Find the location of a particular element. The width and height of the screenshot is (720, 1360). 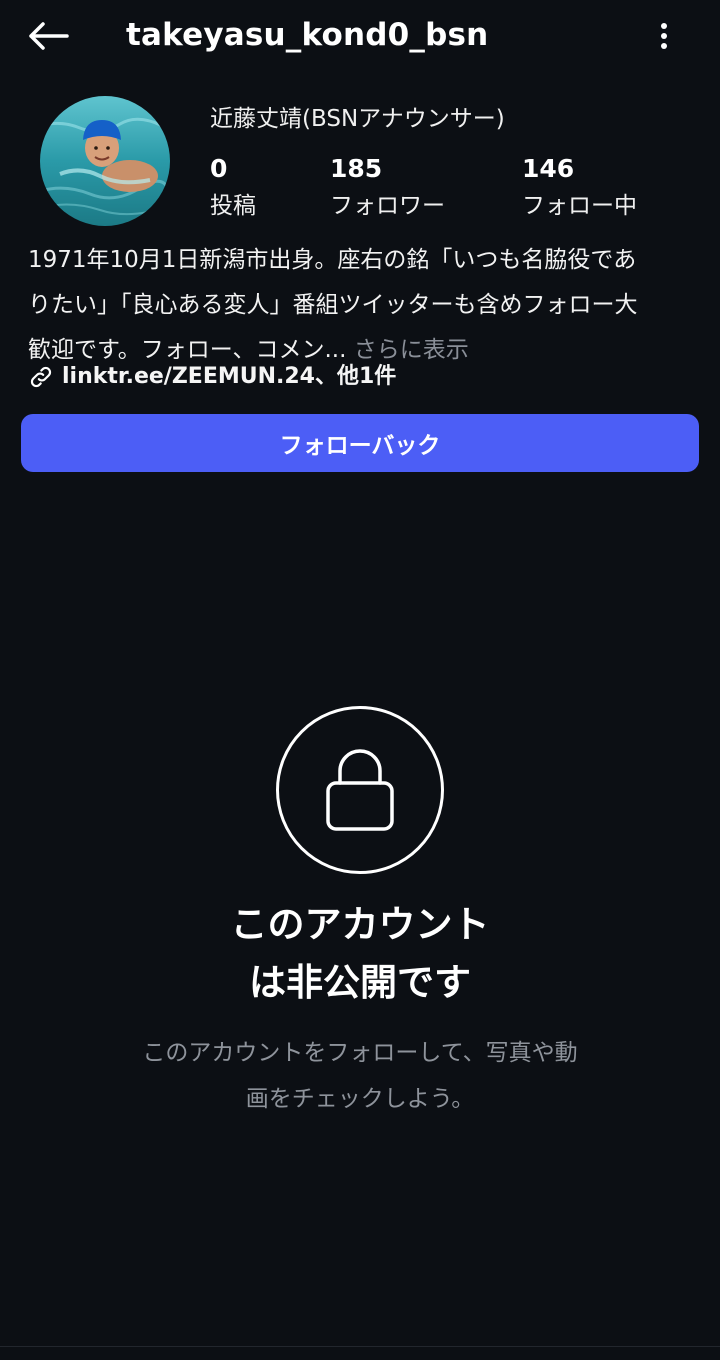

private-subtitle-line: 画をチェックしよう。 is located at coordinates (360, 1099).